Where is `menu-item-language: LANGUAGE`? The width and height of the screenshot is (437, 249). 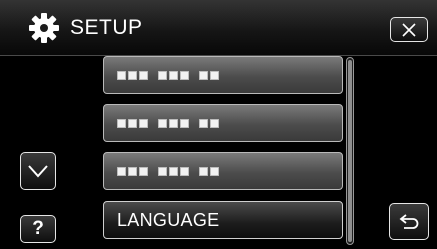
menu-item-language: LANGUAGE is located at coordinates (223, 220).